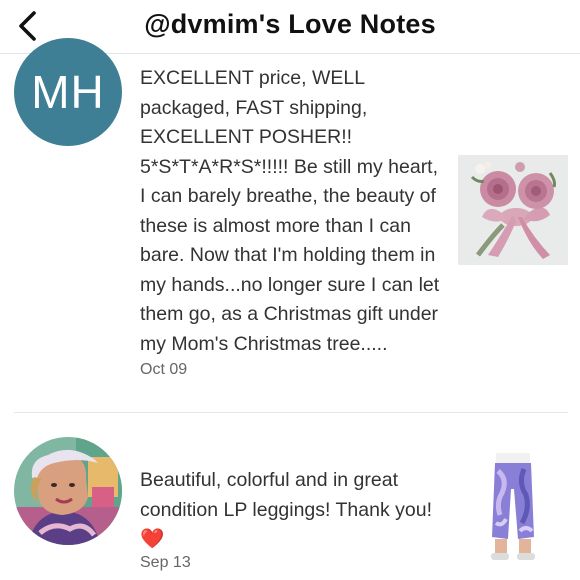 The image size is (580, 580). I want to click on avatar-initials: MH, so click(68, 92).